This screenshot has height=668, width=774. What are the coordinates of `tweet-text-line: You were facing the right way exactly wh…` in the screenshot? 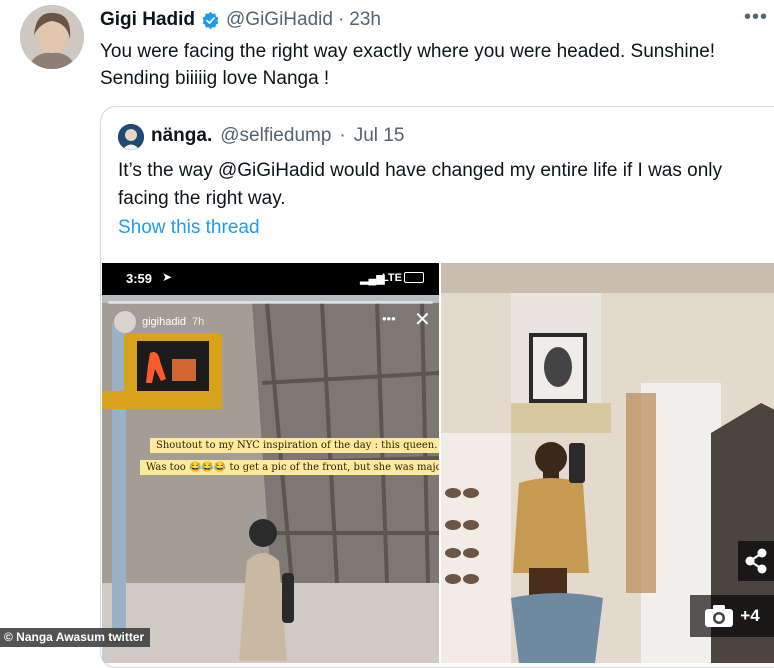 It's located at (408, 51).